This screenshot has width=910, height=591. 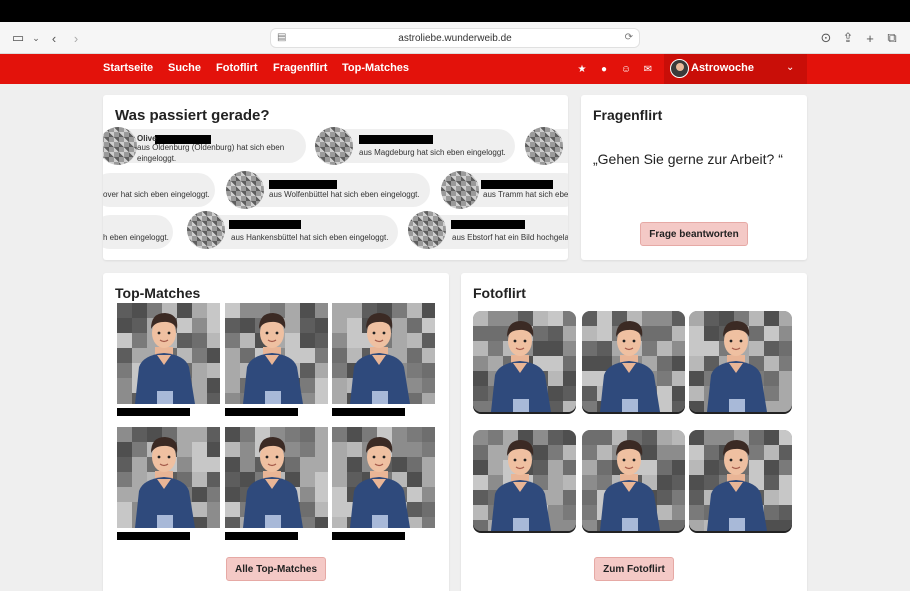 What do you see at coordinates (510, 237) in the screenshot?
I see `activity-text: aus Ebstorf hat ein Bild hochgela` at bounding box center [510, 237].